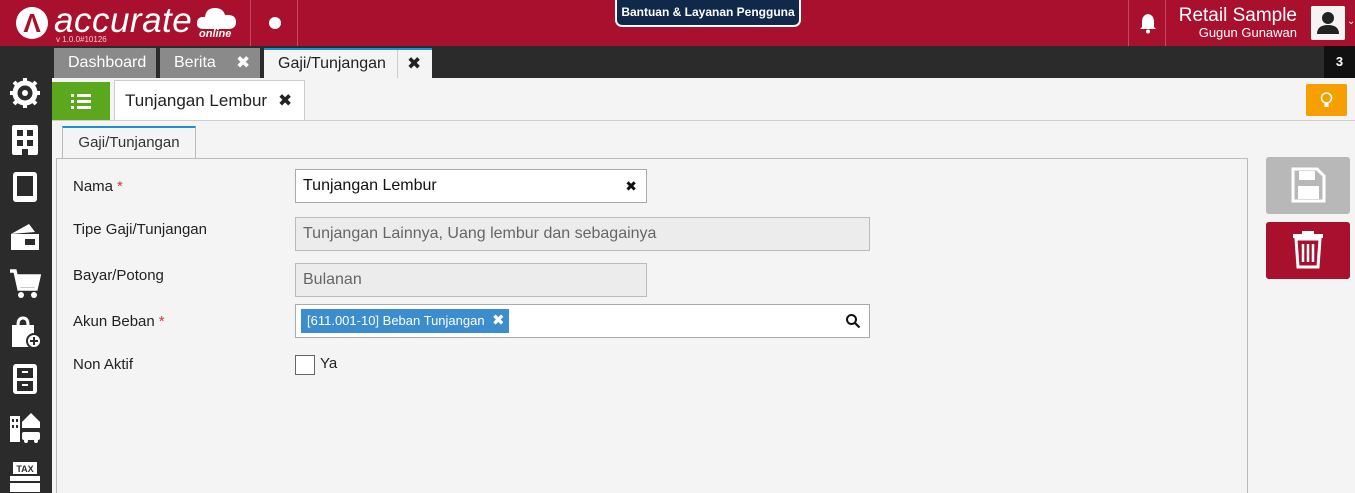 This screenshot has height=493, width=1355. What do you see at coordinates (24, 469) in the screenshot?
I see `svg-text: TAX` at bounding box center [24, 469].